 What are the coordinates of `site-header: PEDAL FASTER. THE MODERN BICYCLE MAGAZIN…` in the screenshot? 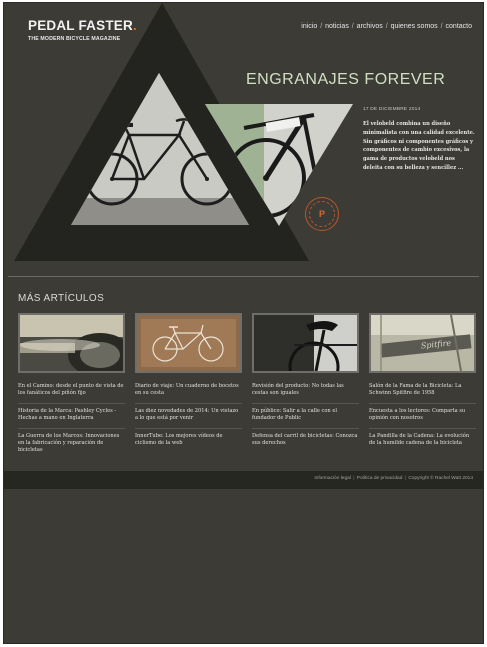 It's located at (243, 26).